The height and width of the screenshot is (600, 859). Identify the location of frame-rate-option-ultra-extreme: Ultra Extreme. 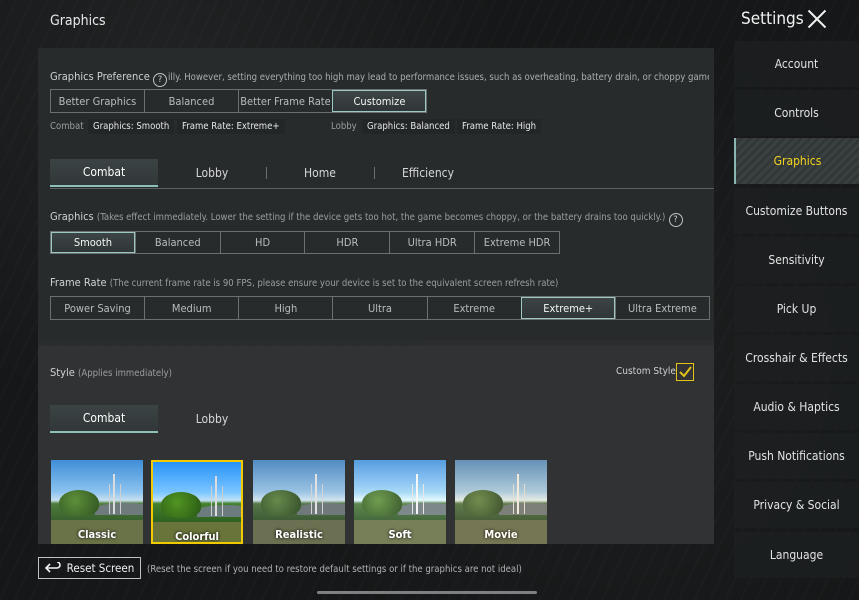
(661, 308).